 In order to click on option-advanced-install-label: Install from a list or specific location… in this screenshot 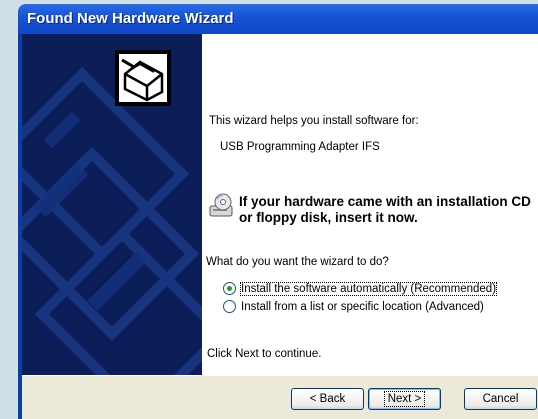, I will do `click(362, 307)`.